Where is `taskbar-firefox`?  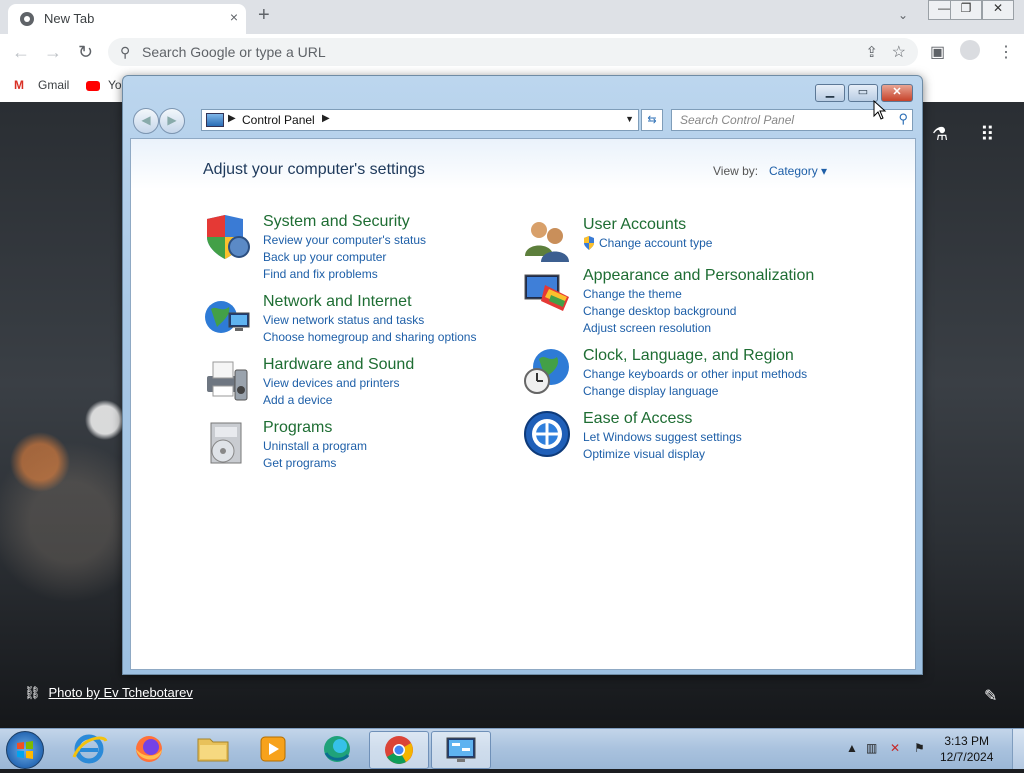 taskbar-firefox is located at coordinates (149, 749).